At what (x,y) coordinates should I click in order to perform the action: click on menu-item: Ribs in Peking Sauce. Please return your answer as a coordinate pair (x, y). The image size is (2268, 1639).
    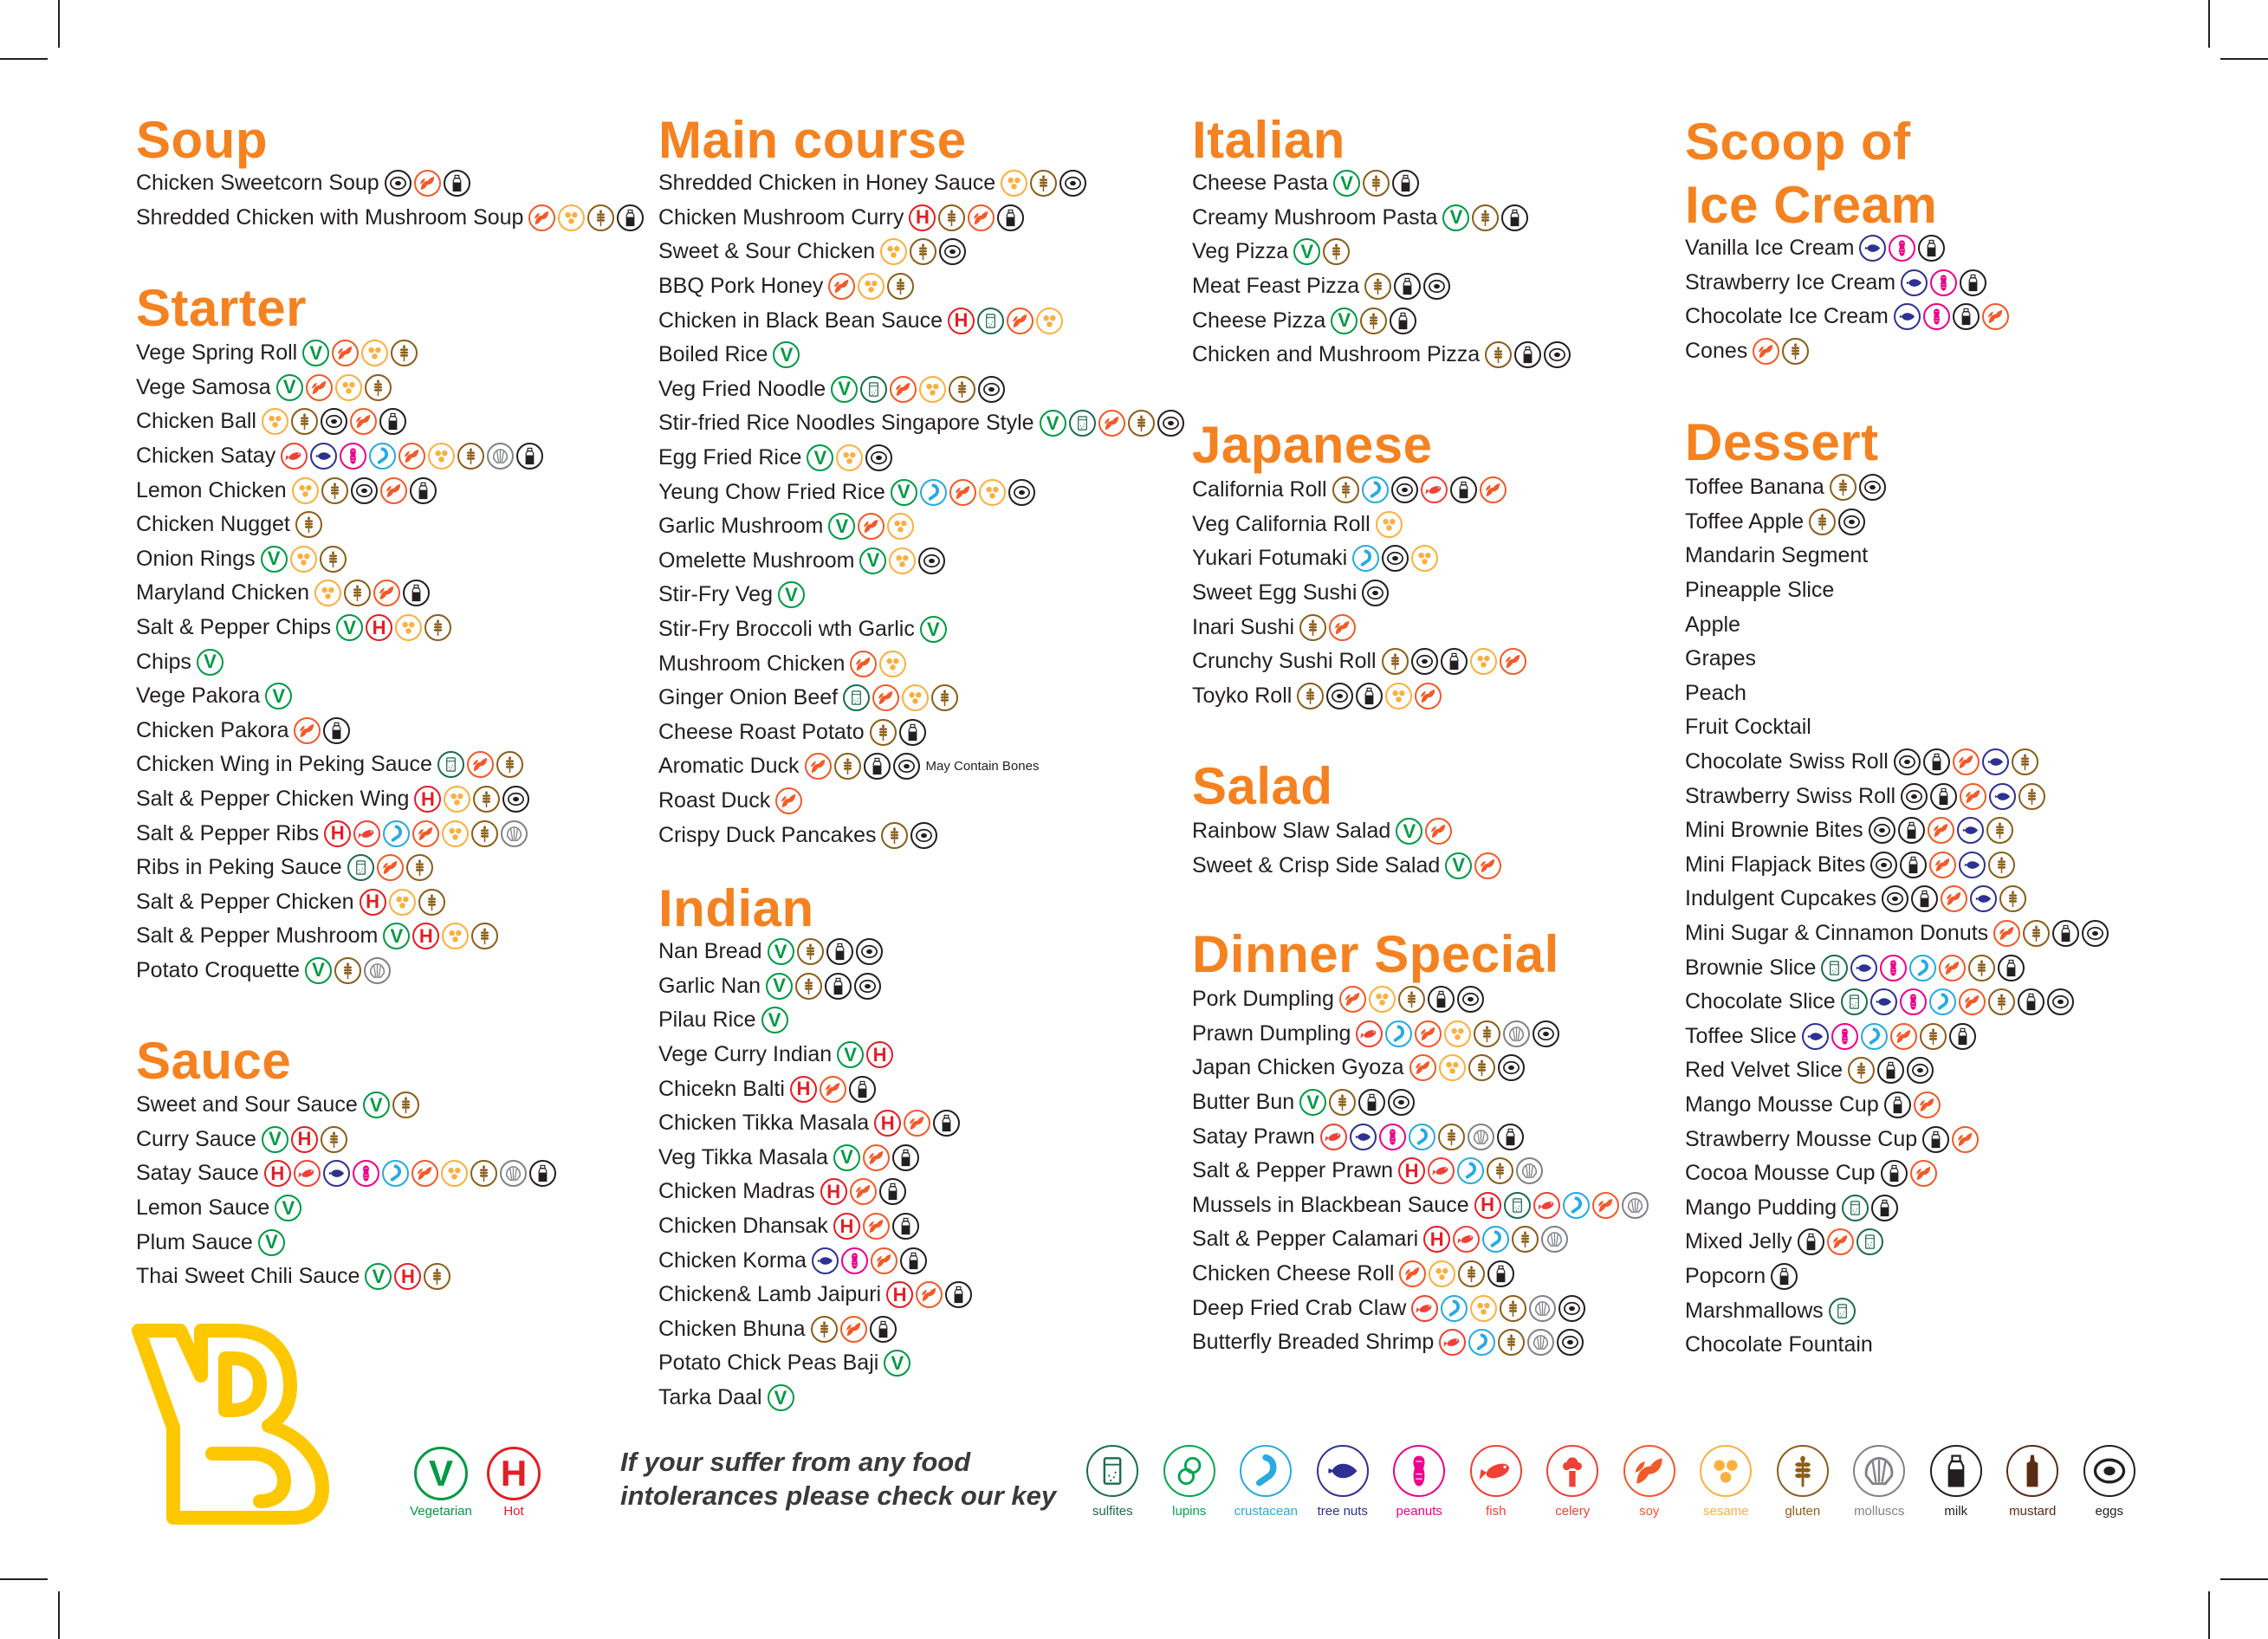
    Looking at the image, I should click on (341, 868).